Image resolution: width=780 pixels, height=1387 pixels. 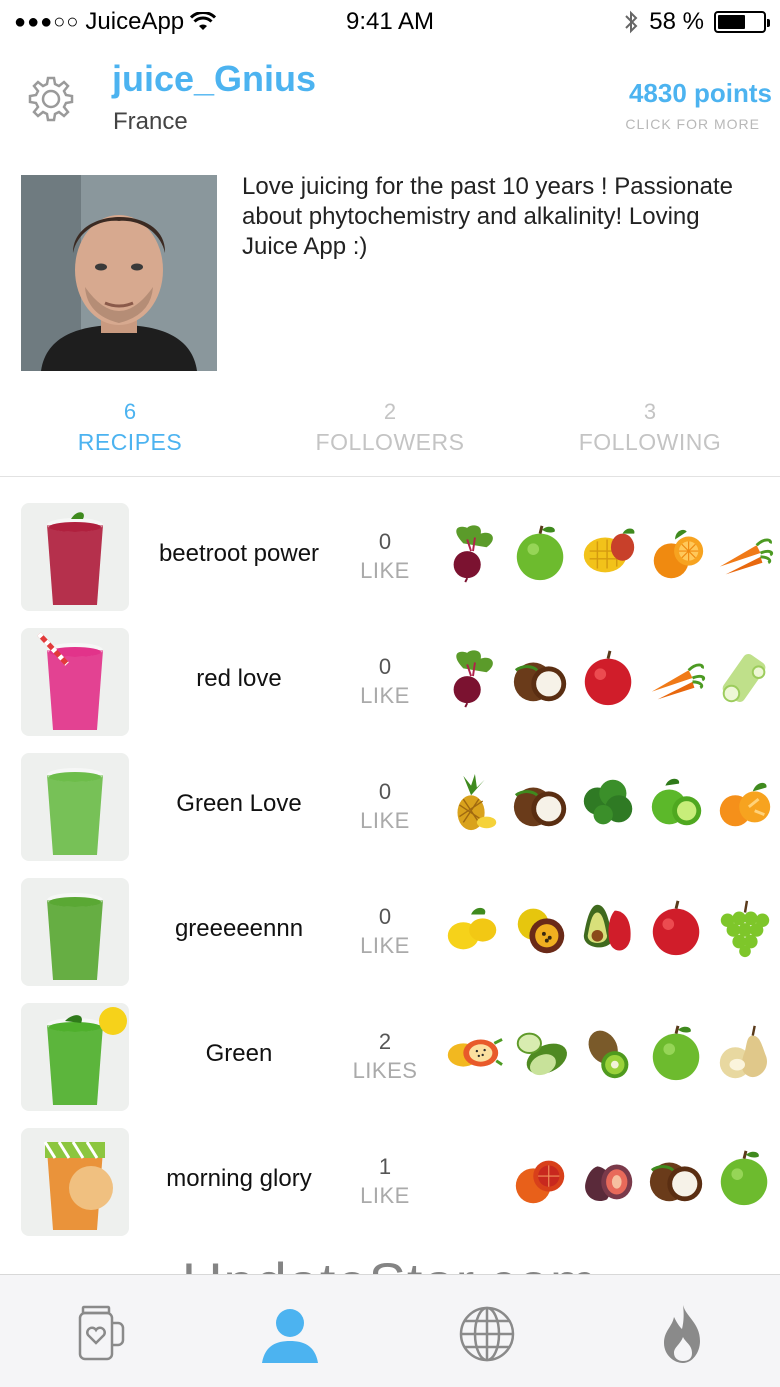 What do you see at coordinates (472, 928) in the screenshot?
I see `lemon-icon` at bounding box center [472, 928].